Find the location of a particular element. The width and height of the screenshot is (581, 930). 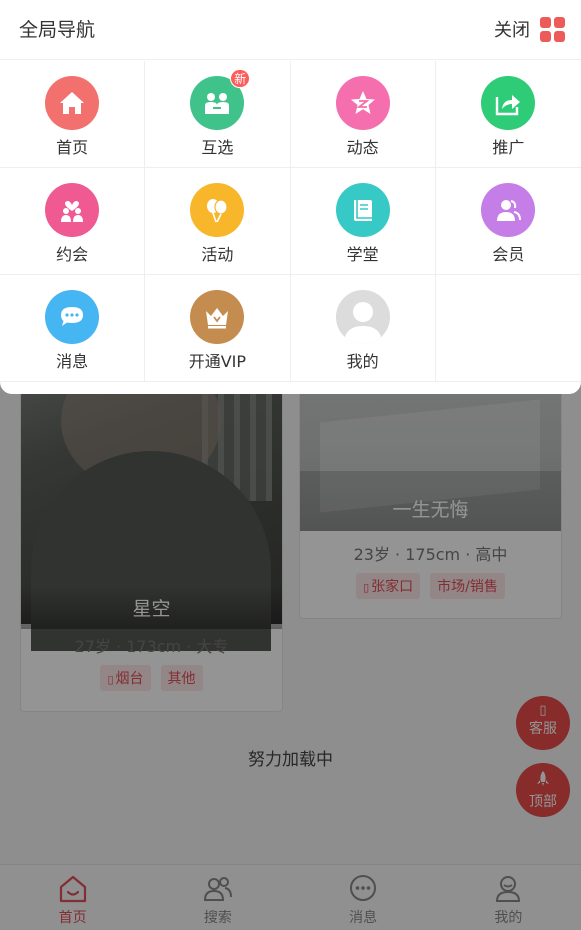

nav-item-label: 我的 is located at coordinates (362, 361).